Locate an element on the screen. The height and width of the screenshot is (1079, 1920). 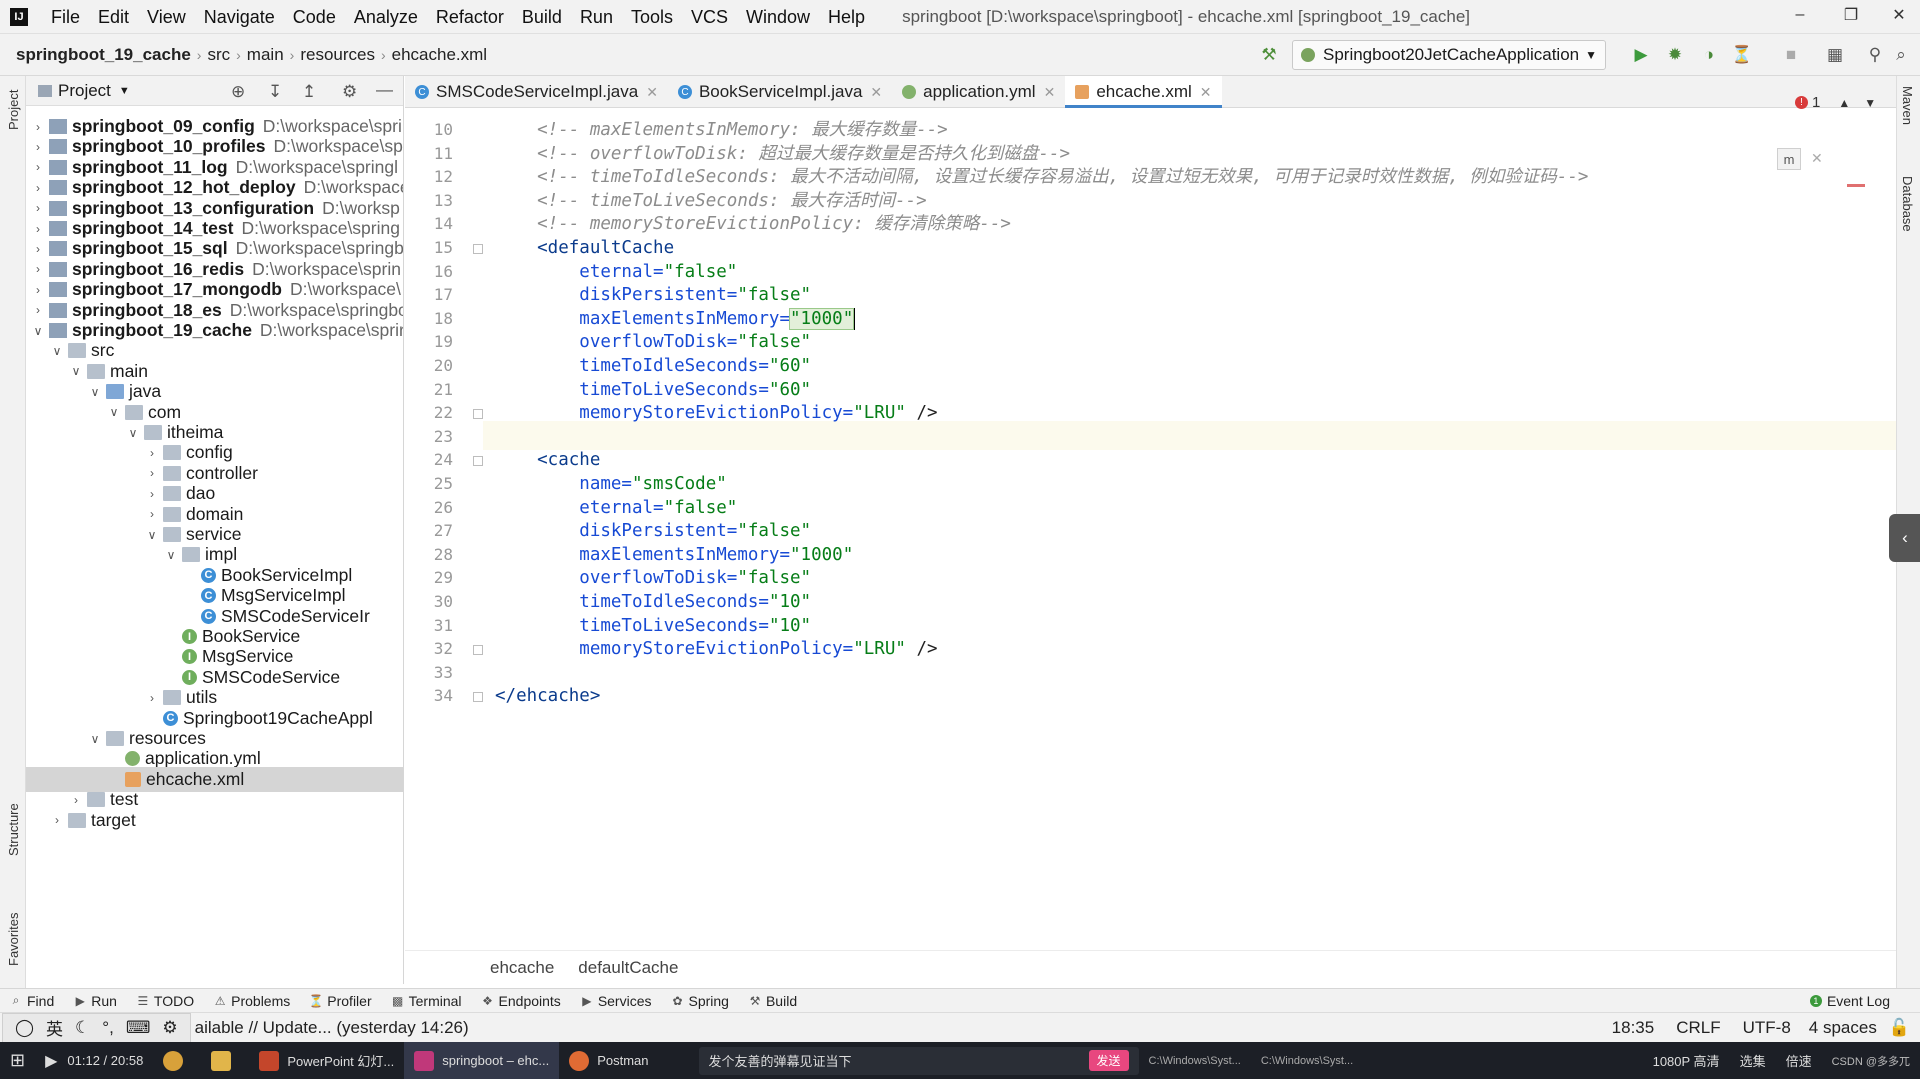
hide-icon: — is located at coordinates (384, 90).